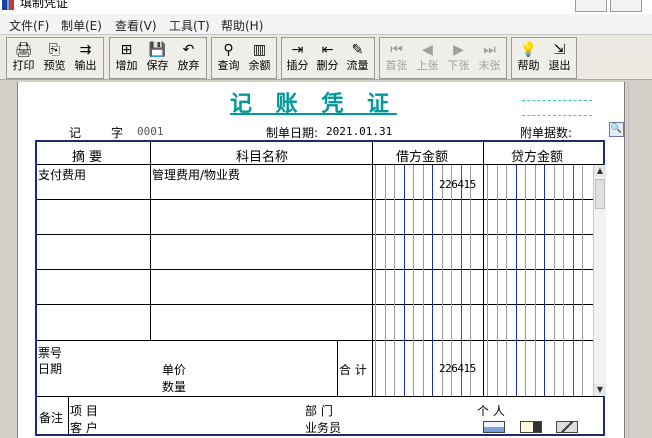 Image resolution: width=652 pixels, height=438 pixels. I want to click on department-label: 部 门, so click(319, 411).